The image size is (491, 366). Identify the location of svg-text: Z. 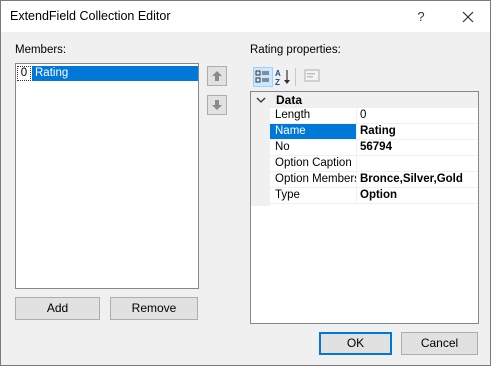
(277, 82).